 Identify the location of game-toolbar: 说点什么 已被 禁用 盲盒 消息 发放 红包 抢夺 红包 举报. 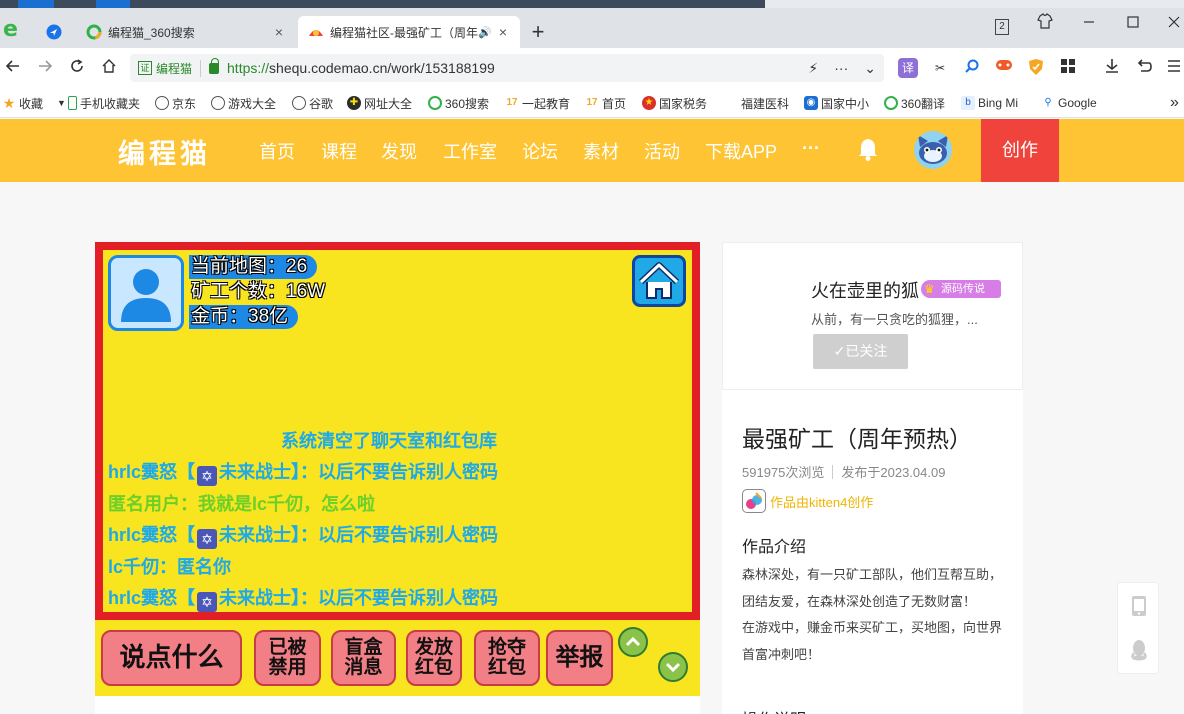
(397, 658).